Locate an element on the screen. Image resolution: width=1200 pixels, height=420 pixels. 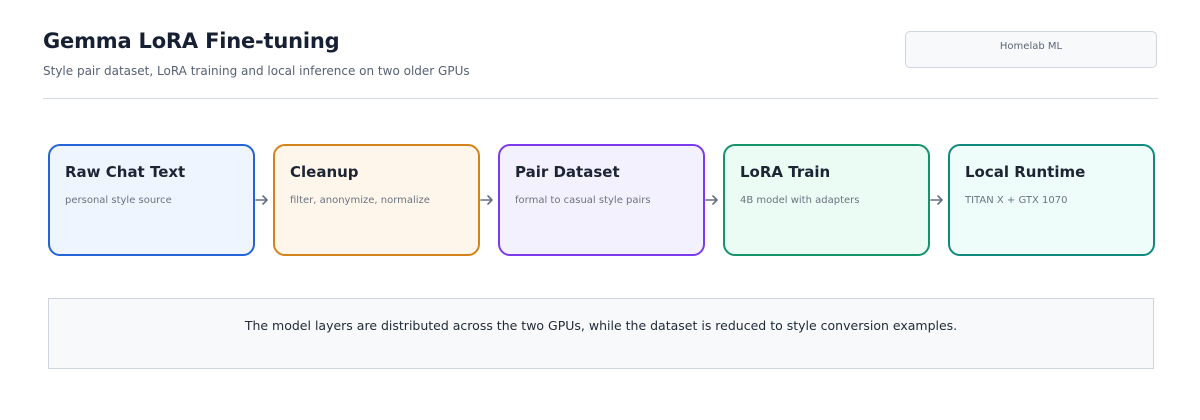
pipeline-node-raw-chat-text: Raw Chat Text personal style source is located at coordinates (151, 200).